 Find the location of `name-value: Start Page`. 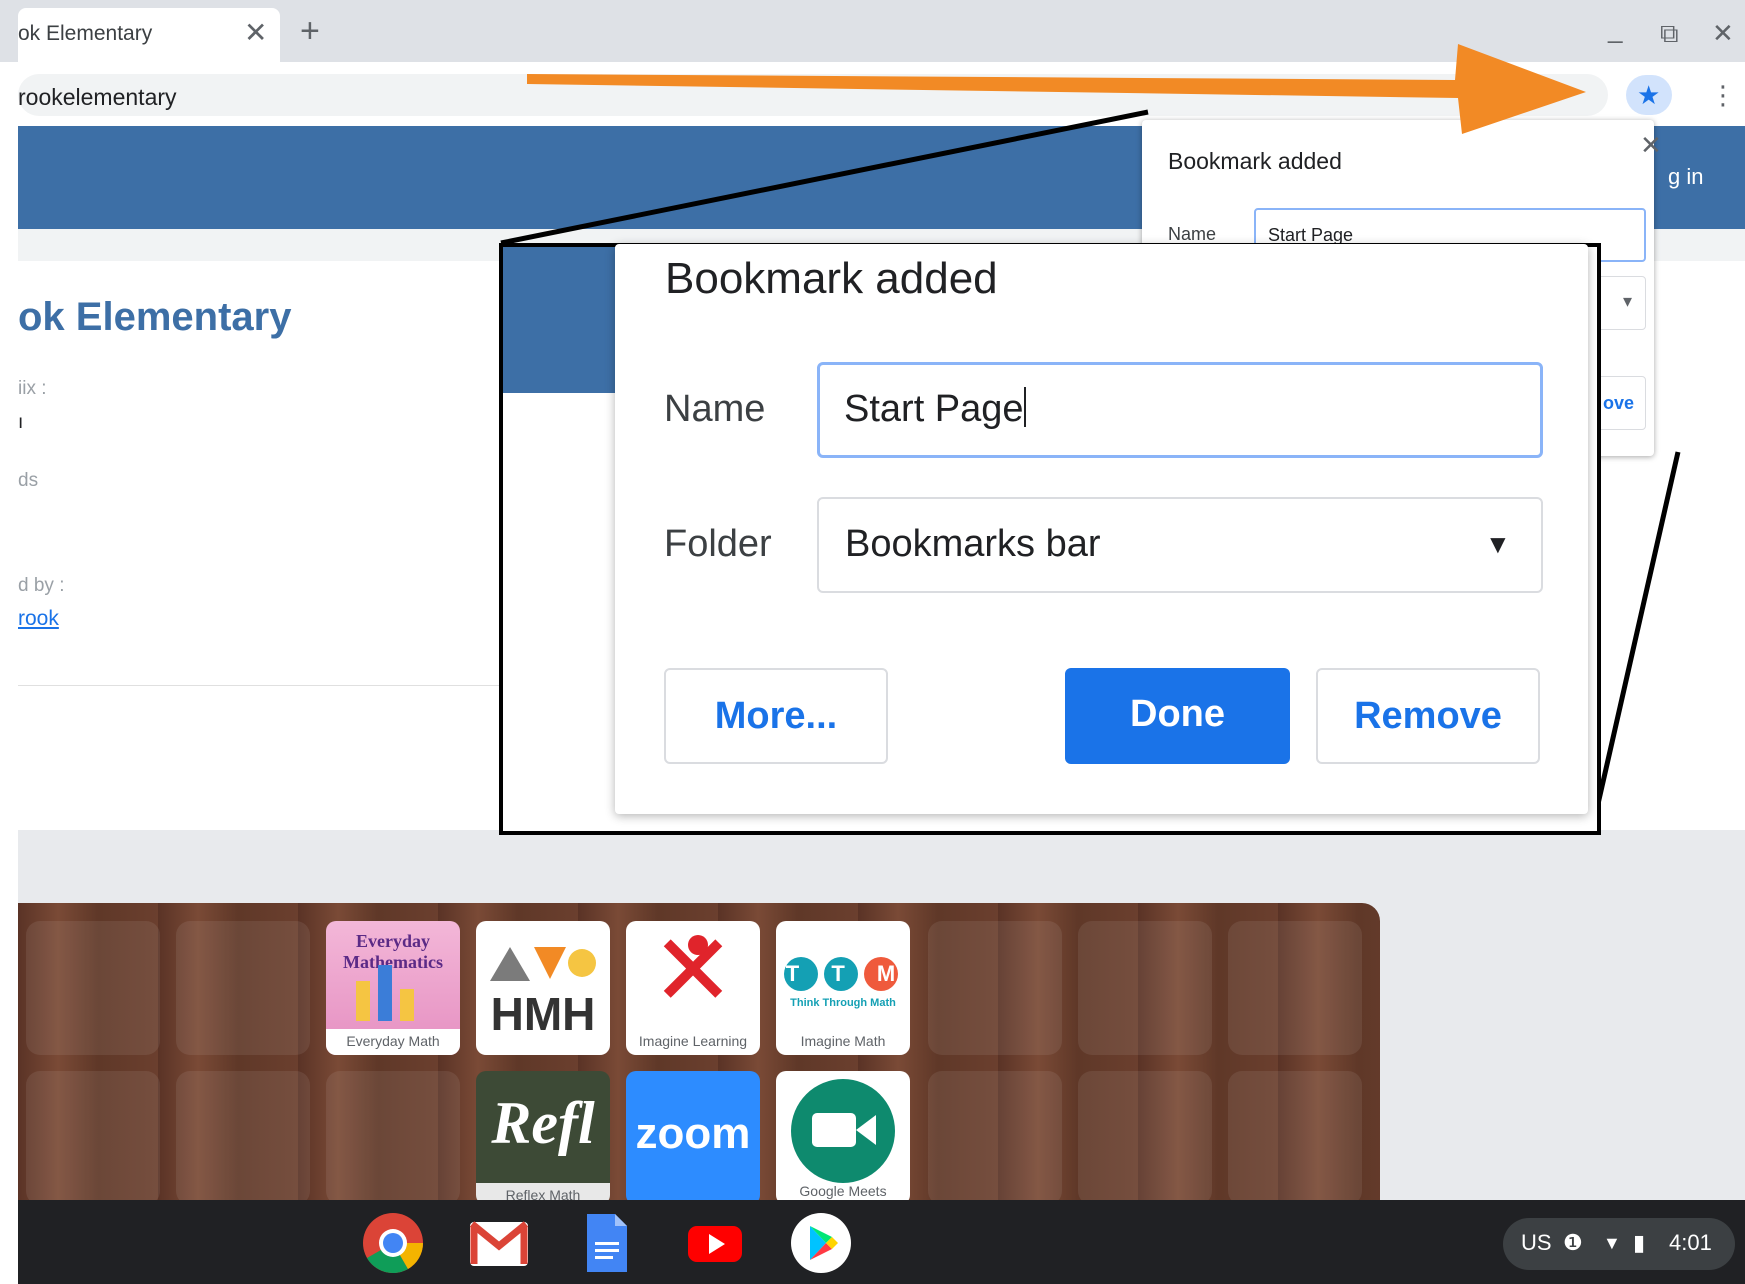

name-value: Start Page is located at coordinates (934, 409).